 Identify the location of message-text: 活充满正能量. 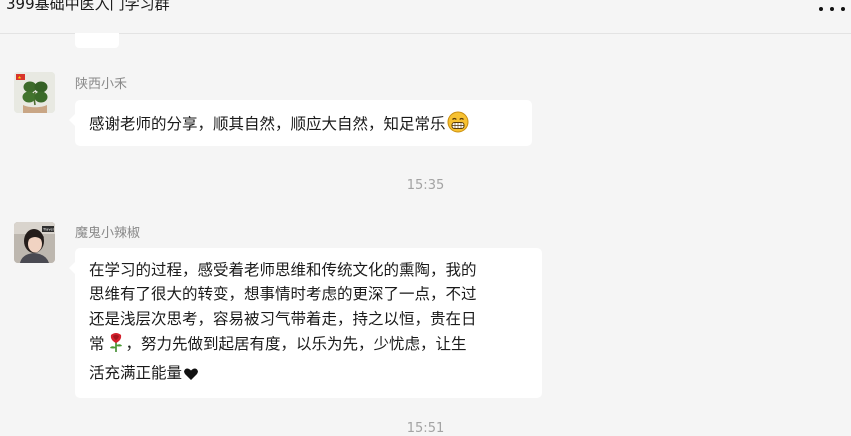
(136, 372).